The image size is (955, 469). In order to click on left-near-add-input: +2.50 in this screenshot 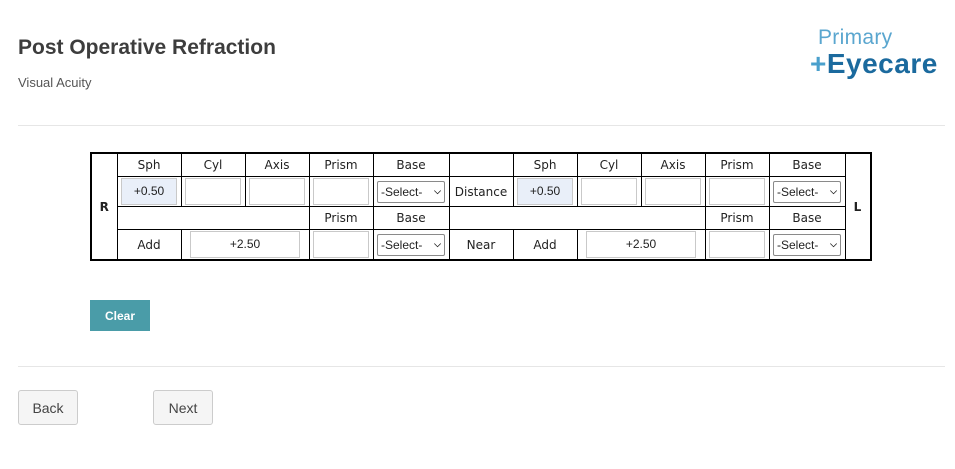, I will do `click(641, 244)`.